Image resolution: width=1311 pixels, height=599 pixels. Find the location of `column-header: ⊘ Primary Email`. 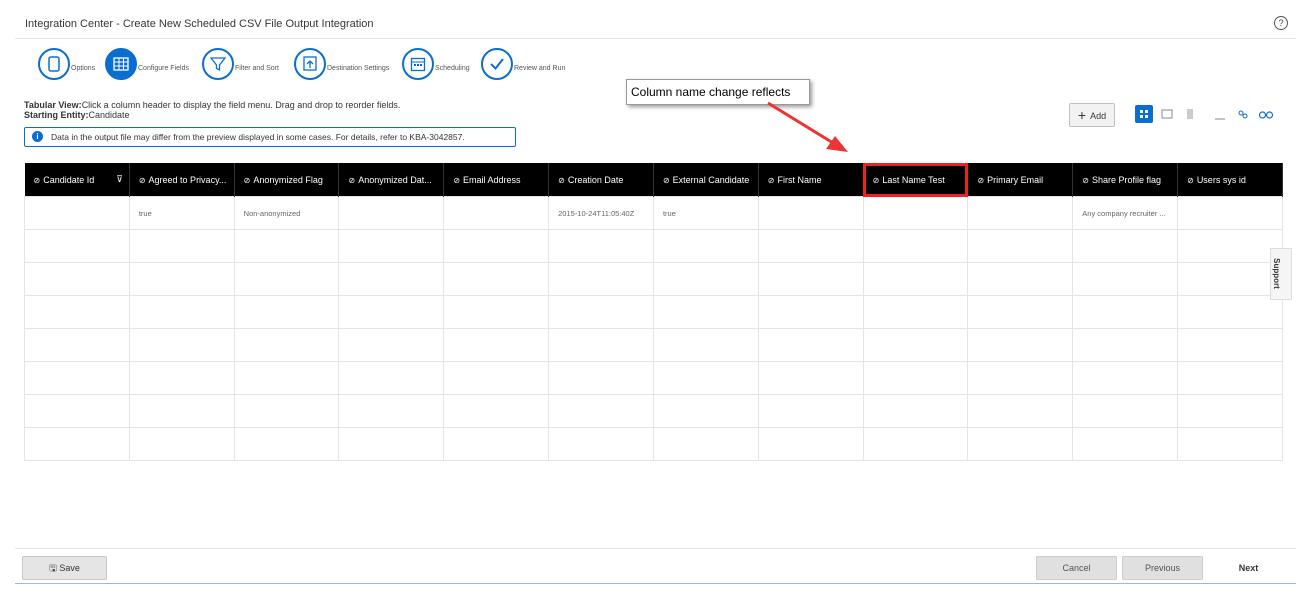

column-header: ⊘ Primary Email is located at coordinates (1020, 180).